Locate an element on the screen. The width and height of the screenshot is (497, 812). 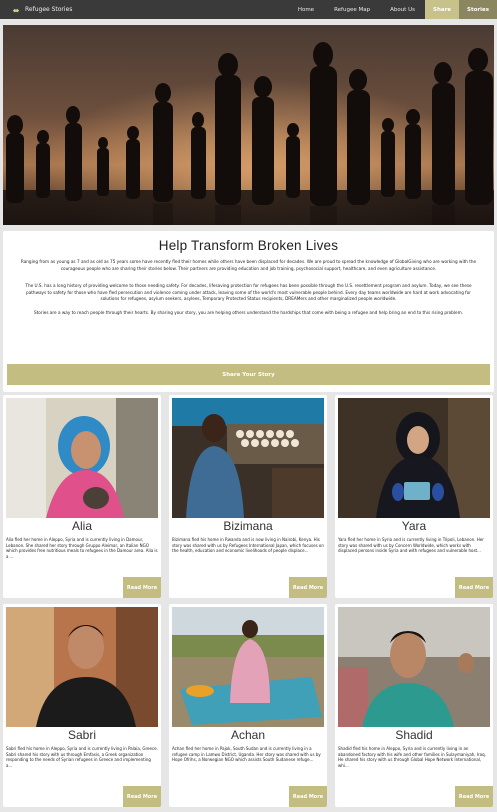
card-name: Shadid is located at coordinates (414, 735).